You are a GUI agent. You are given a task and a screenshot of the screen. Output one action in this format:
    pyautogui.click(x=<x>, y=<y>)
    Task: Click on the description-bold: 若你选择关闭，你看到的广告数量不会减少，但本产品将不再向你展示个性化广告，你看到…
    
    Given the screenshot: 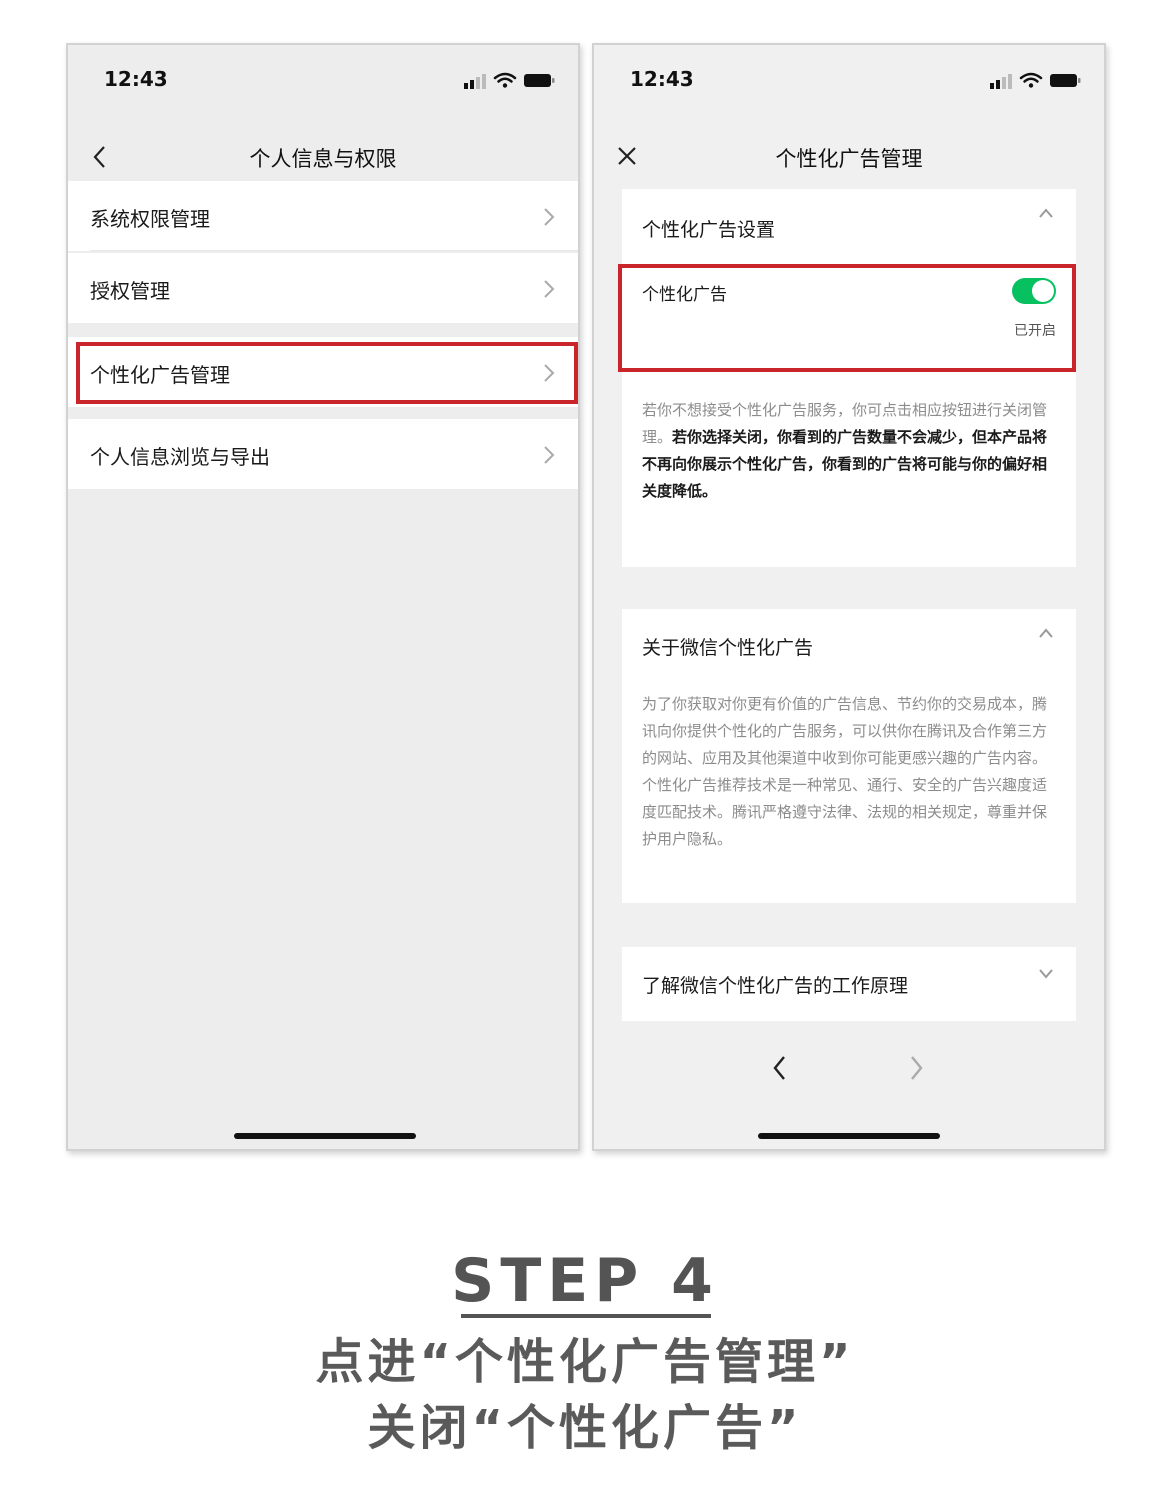 What is the action you would take?
    pyautogui.click(x=845, y=464)
    